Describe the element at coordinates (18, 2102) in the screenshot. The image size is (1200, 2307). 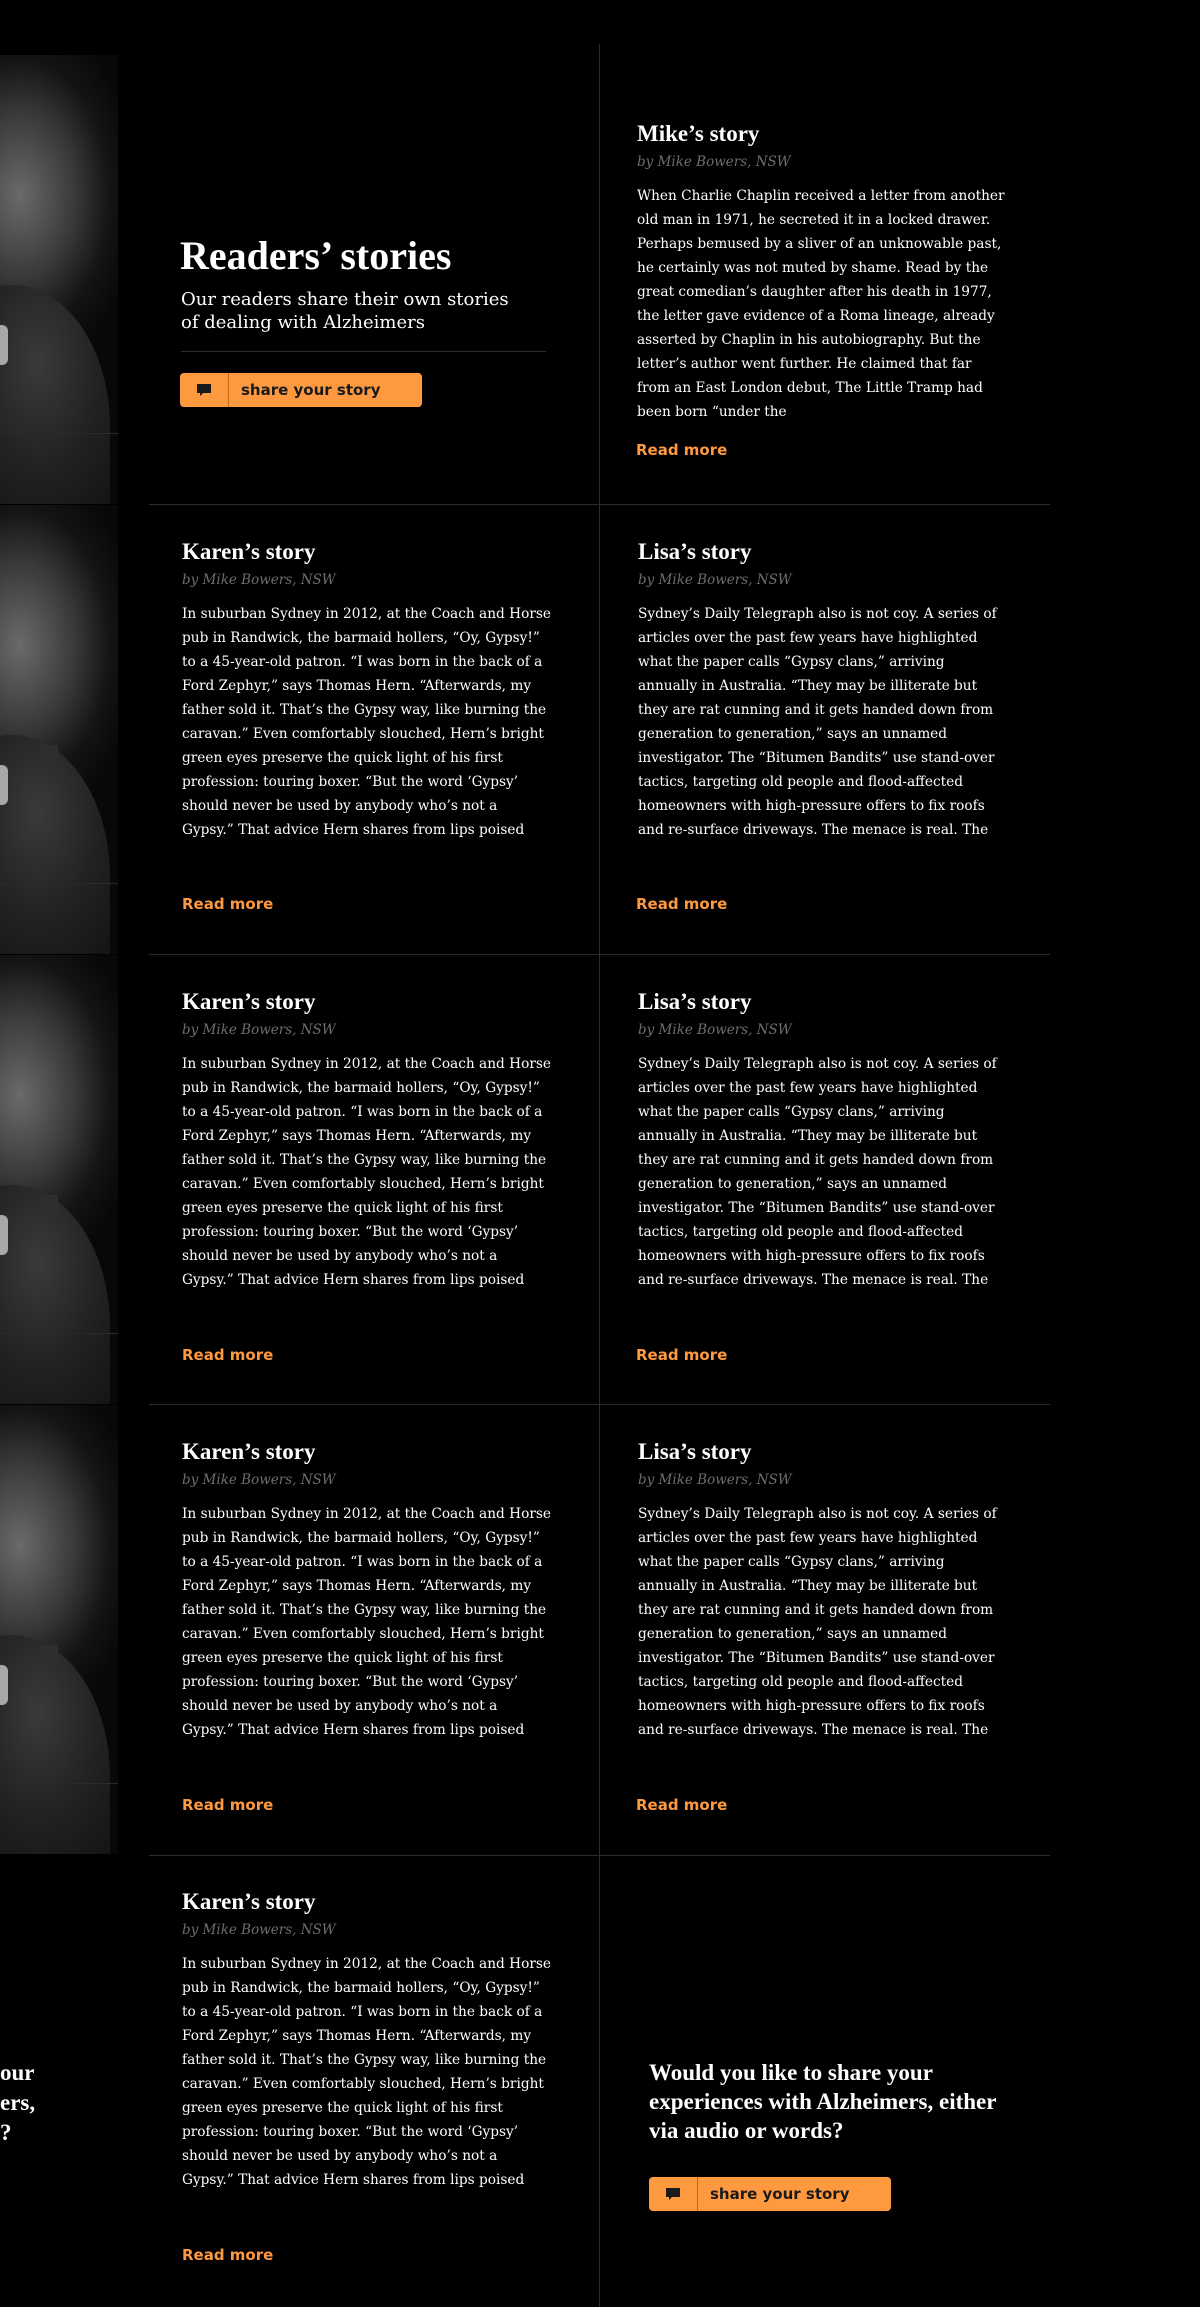
I see `cutoff-question-text: our ers, ?` at that location.